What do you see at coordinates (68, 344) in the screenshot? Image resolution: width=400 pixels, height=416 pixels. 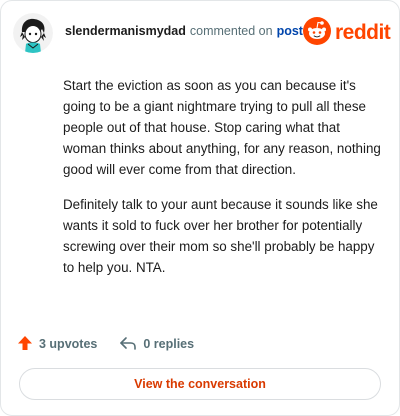 I see `upvote-count: 3 upvotes` at bounding box center [68, 344].